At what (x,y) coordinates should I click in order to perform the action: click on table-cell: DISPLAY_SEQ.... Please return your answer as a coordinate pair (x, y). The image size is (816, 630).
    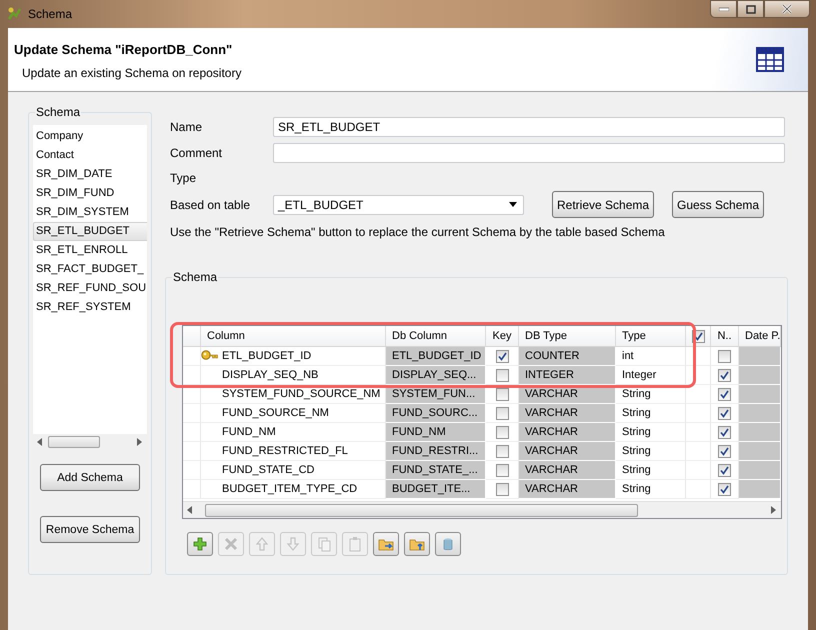
    Looking at the image, I should click on (436, 375).